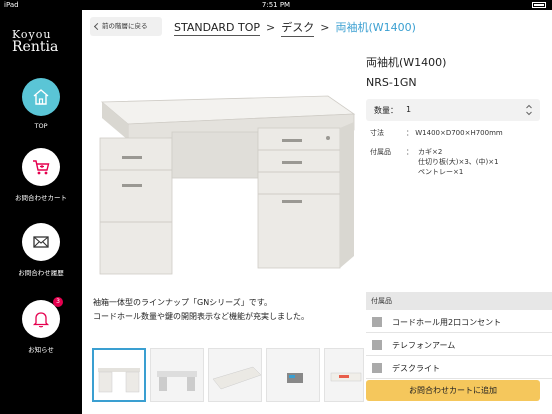 The image size is (552, 414). I want to click on mail-icon, so click(41, 242).